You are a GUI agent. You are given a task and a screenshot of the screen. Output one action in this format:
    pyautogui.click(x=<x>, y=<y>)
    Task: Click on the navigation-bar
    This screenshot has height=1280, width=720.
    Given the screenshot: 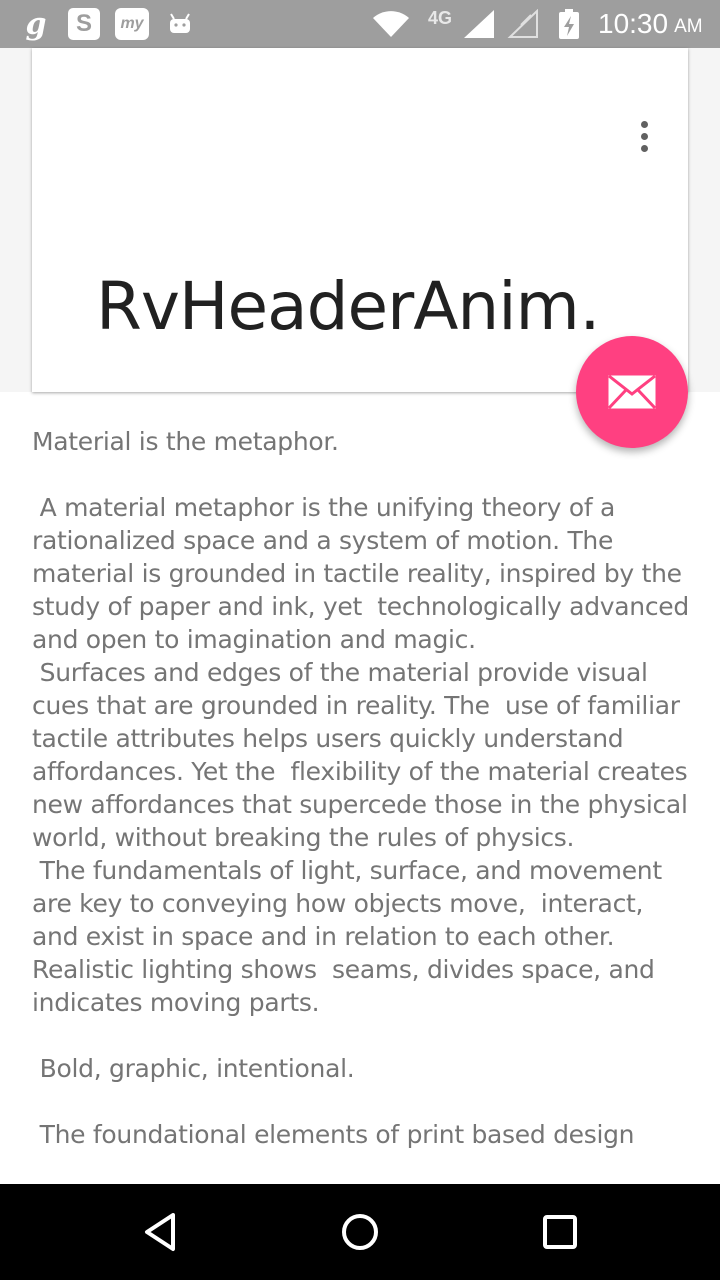 What is the action you would take?
    pyautogui.click(x=360, y=1232)
    